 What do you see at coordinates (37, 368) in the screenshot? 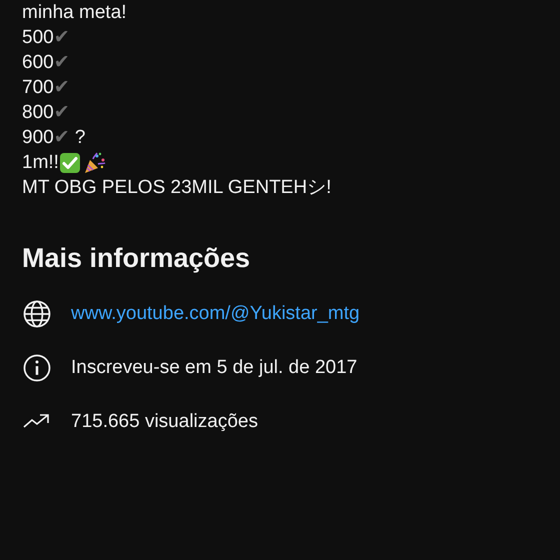
I see `info-icon` at bounding box center [37, 368].